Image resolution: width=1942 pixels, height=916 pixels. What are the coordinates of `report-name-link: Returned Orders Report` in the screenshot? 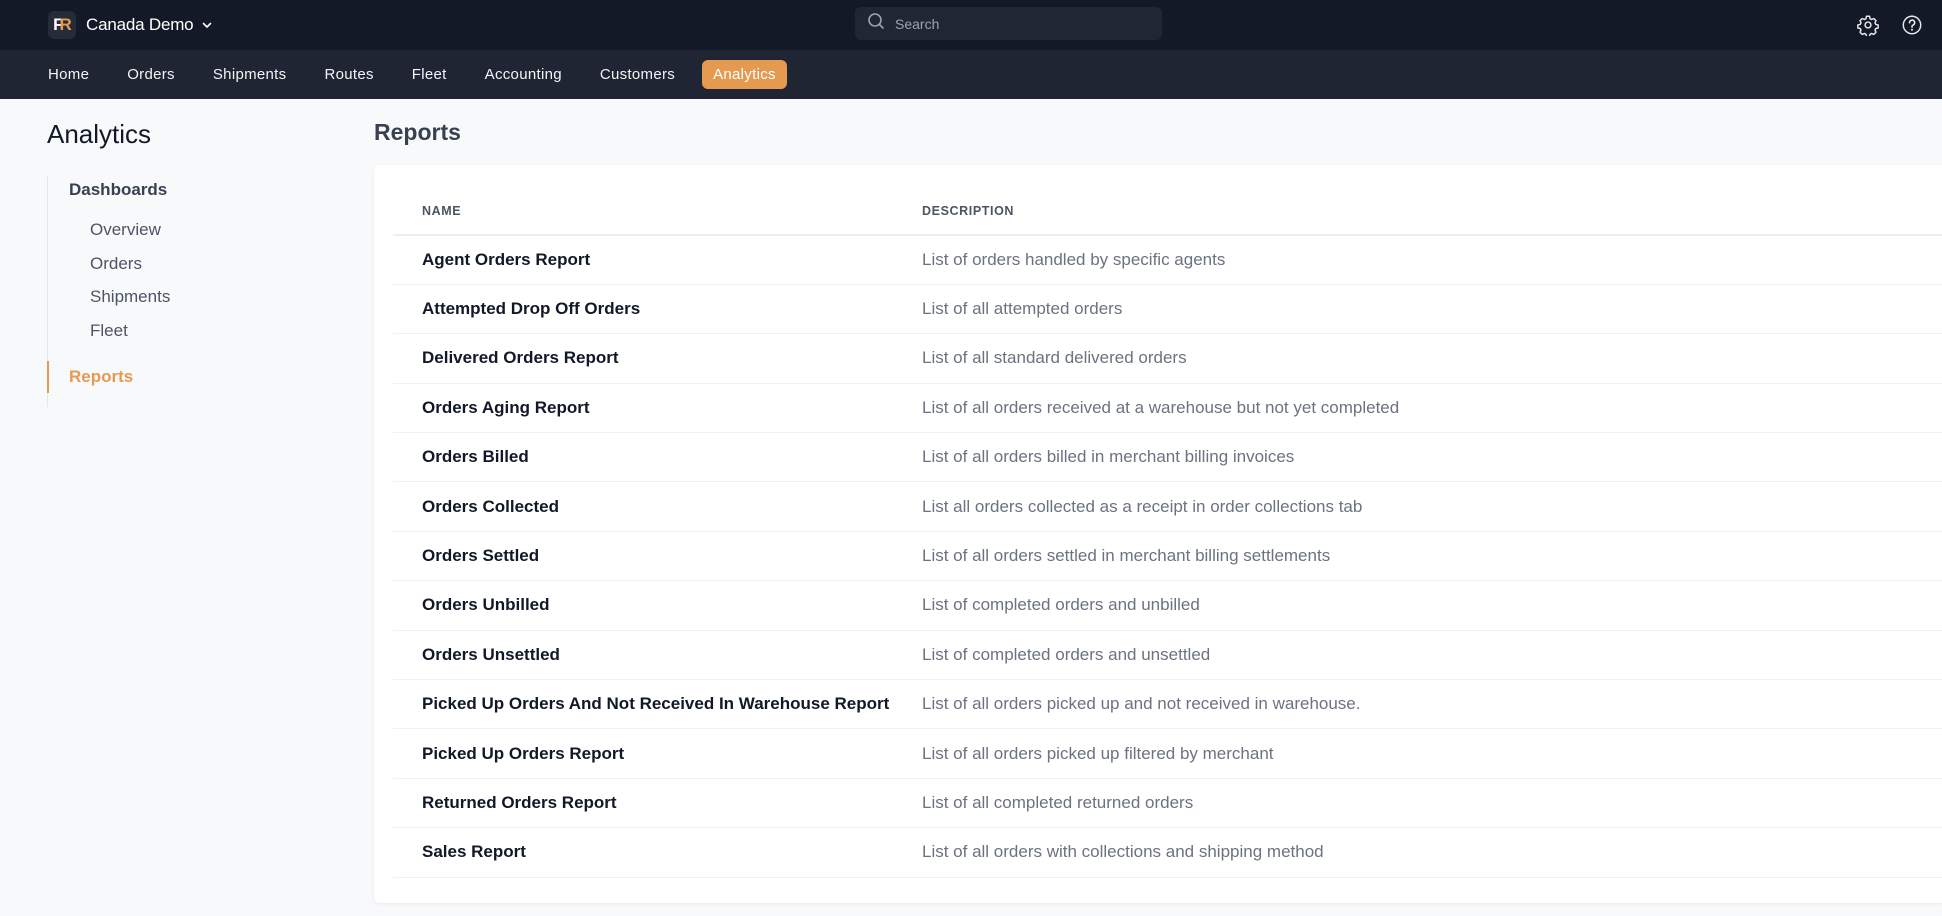 It's located at (657, 803).